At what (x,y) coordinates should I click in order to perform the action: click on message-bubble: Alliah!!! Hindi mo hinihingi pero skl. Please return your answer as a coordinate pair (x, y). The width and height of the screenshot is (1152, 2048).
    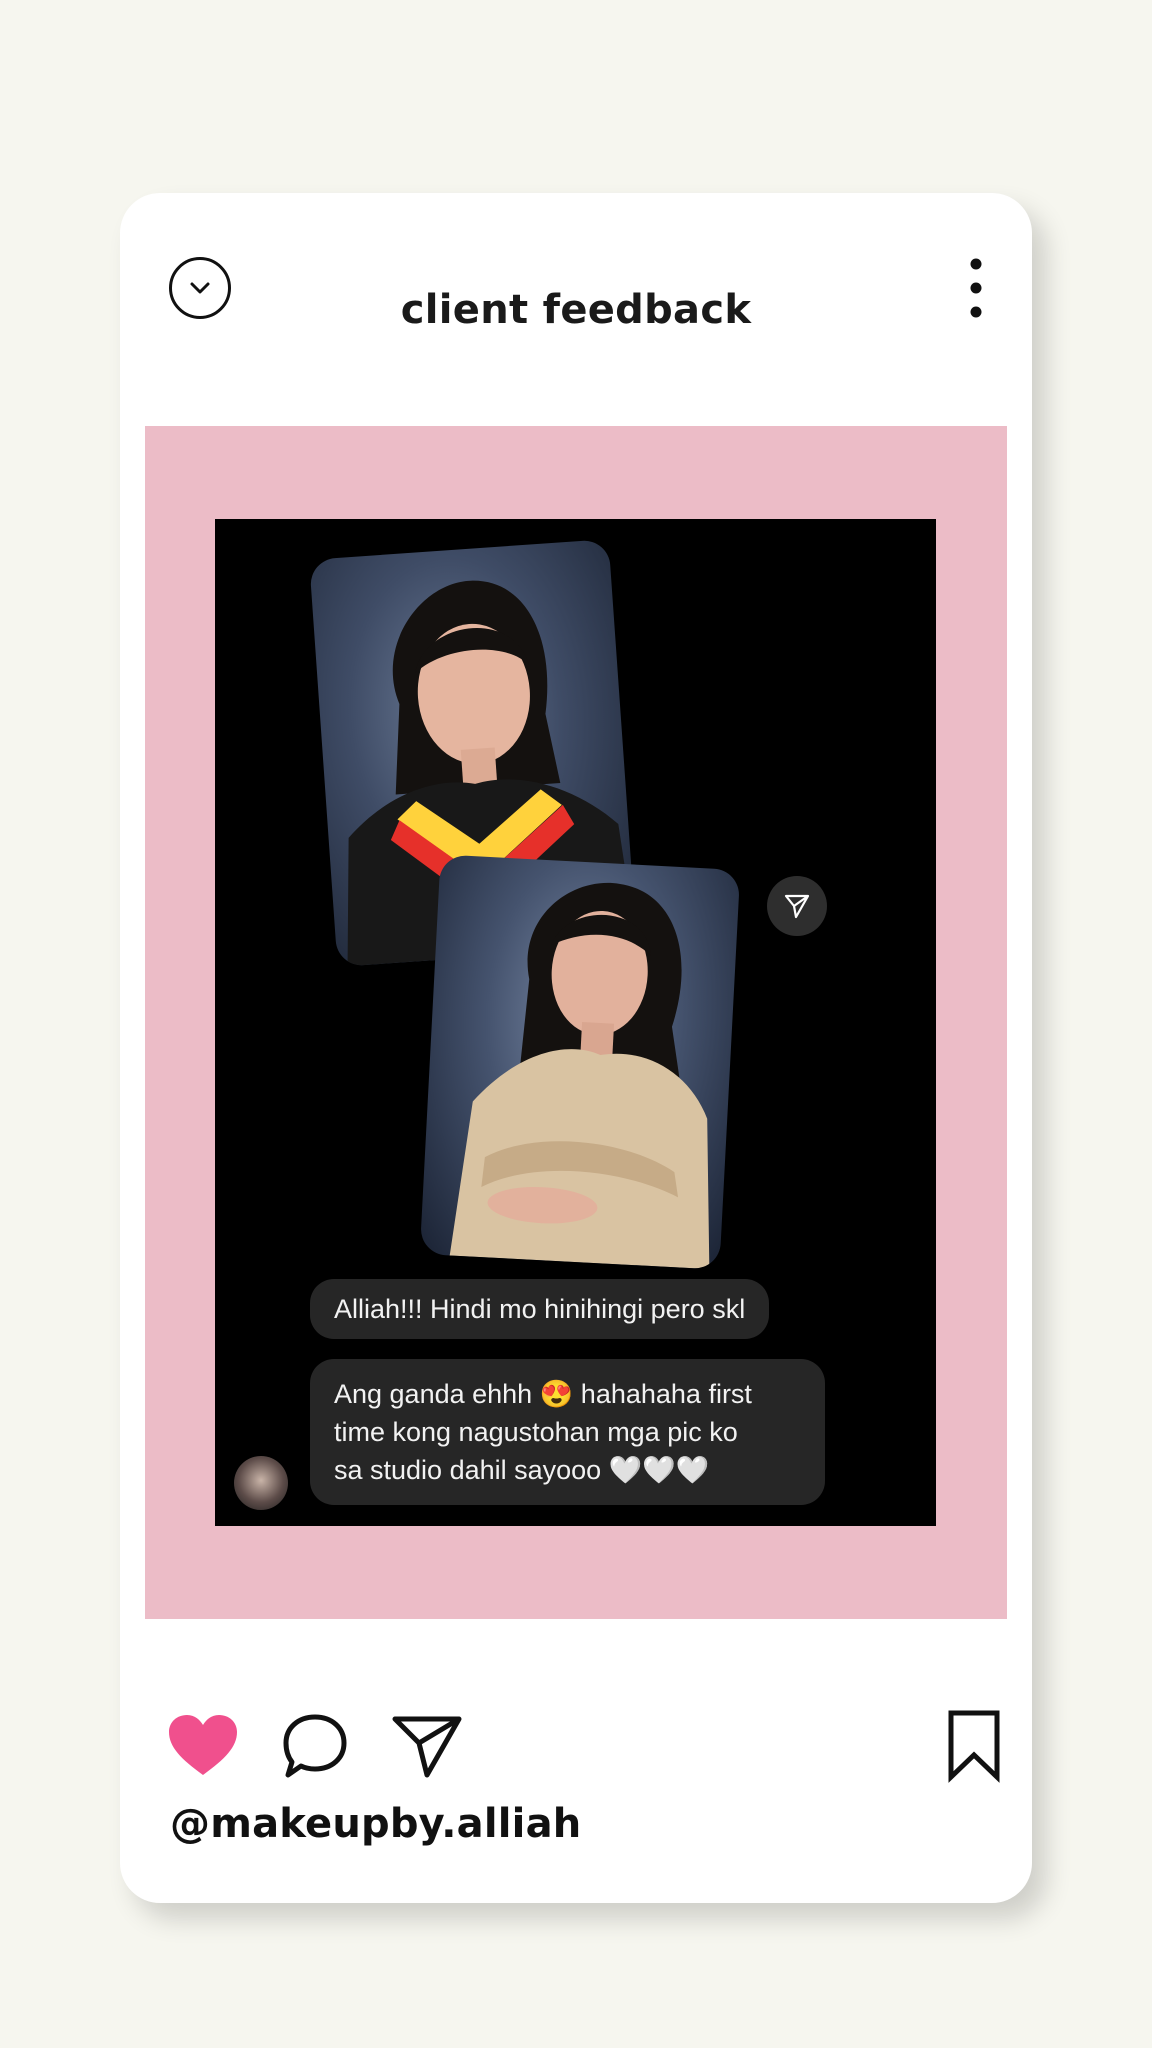
    Looking at the image, I should click on (540, 1309).